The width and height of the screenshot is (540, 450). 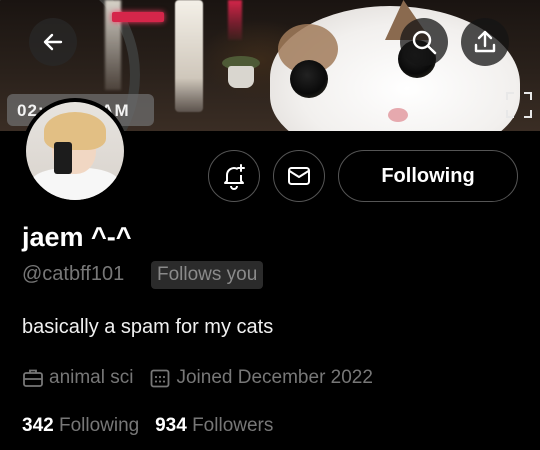 I want to click on share-upload-icon, so click(x=485, y=41).